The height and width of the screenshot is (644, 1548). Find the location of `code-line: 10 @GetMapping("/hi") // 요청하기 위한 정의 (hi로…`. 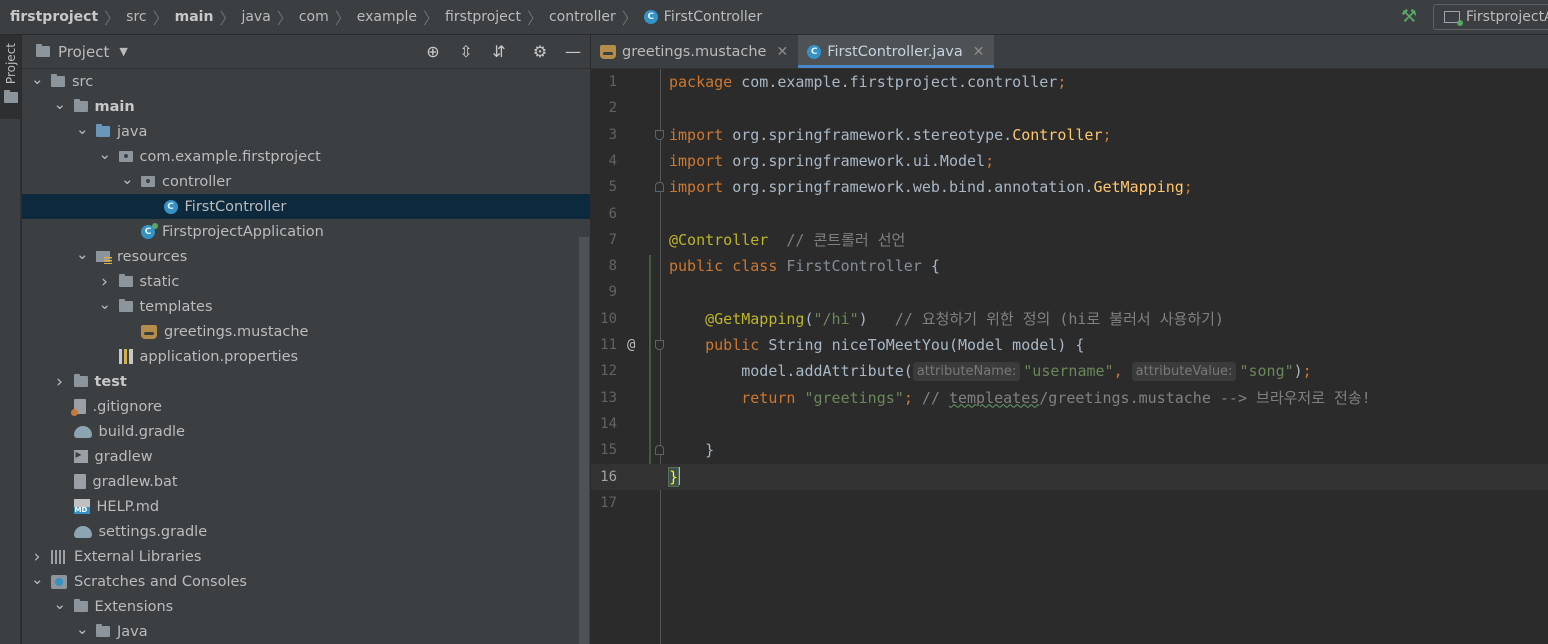

code-line: 10 @GetMapping("/hi") // 요청하기 위한 정의 (hi로… is located at coordinates (1069, 319).